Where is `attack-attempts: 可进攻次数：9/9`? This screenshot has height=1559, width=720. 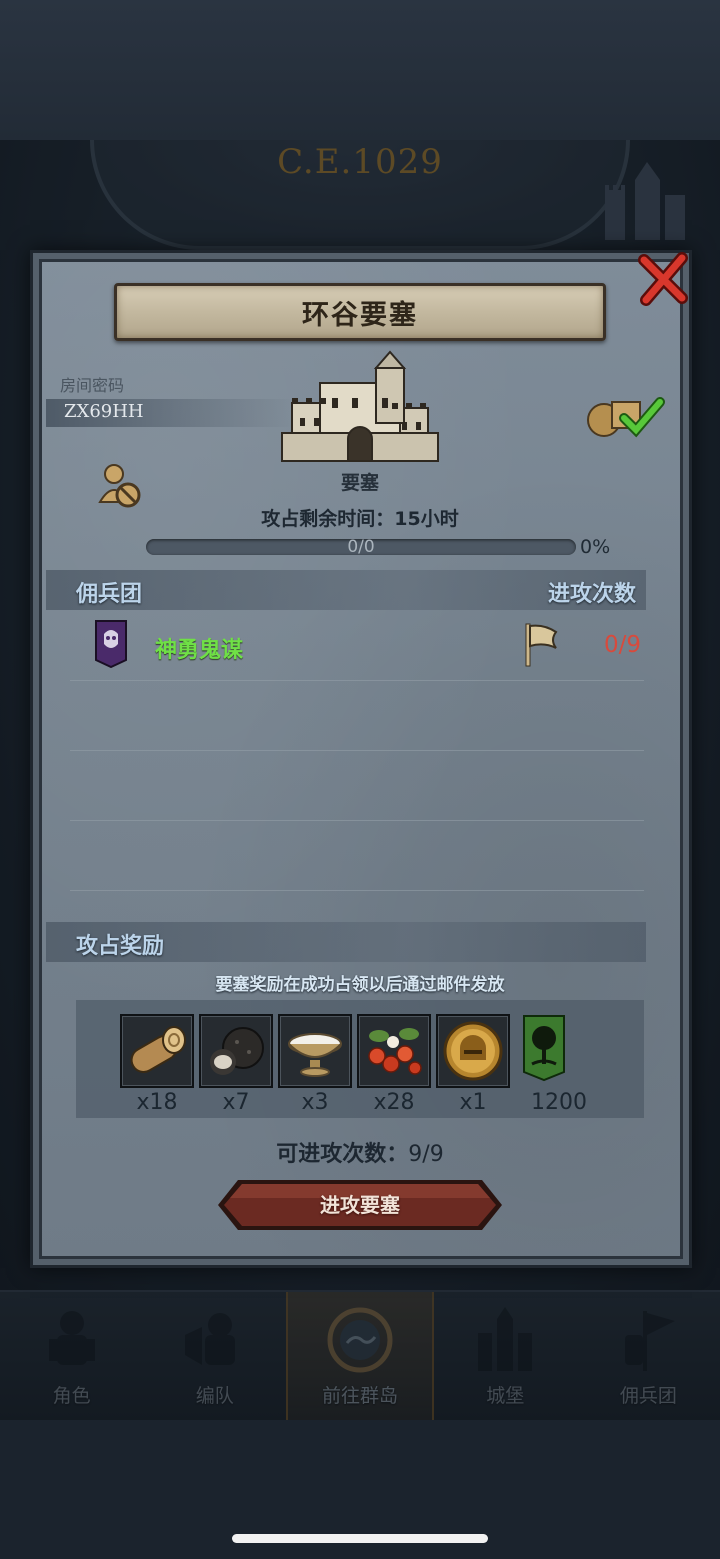 attack-attempts: 可进攻次数：9/9 is located at coordinates (360, 1152).